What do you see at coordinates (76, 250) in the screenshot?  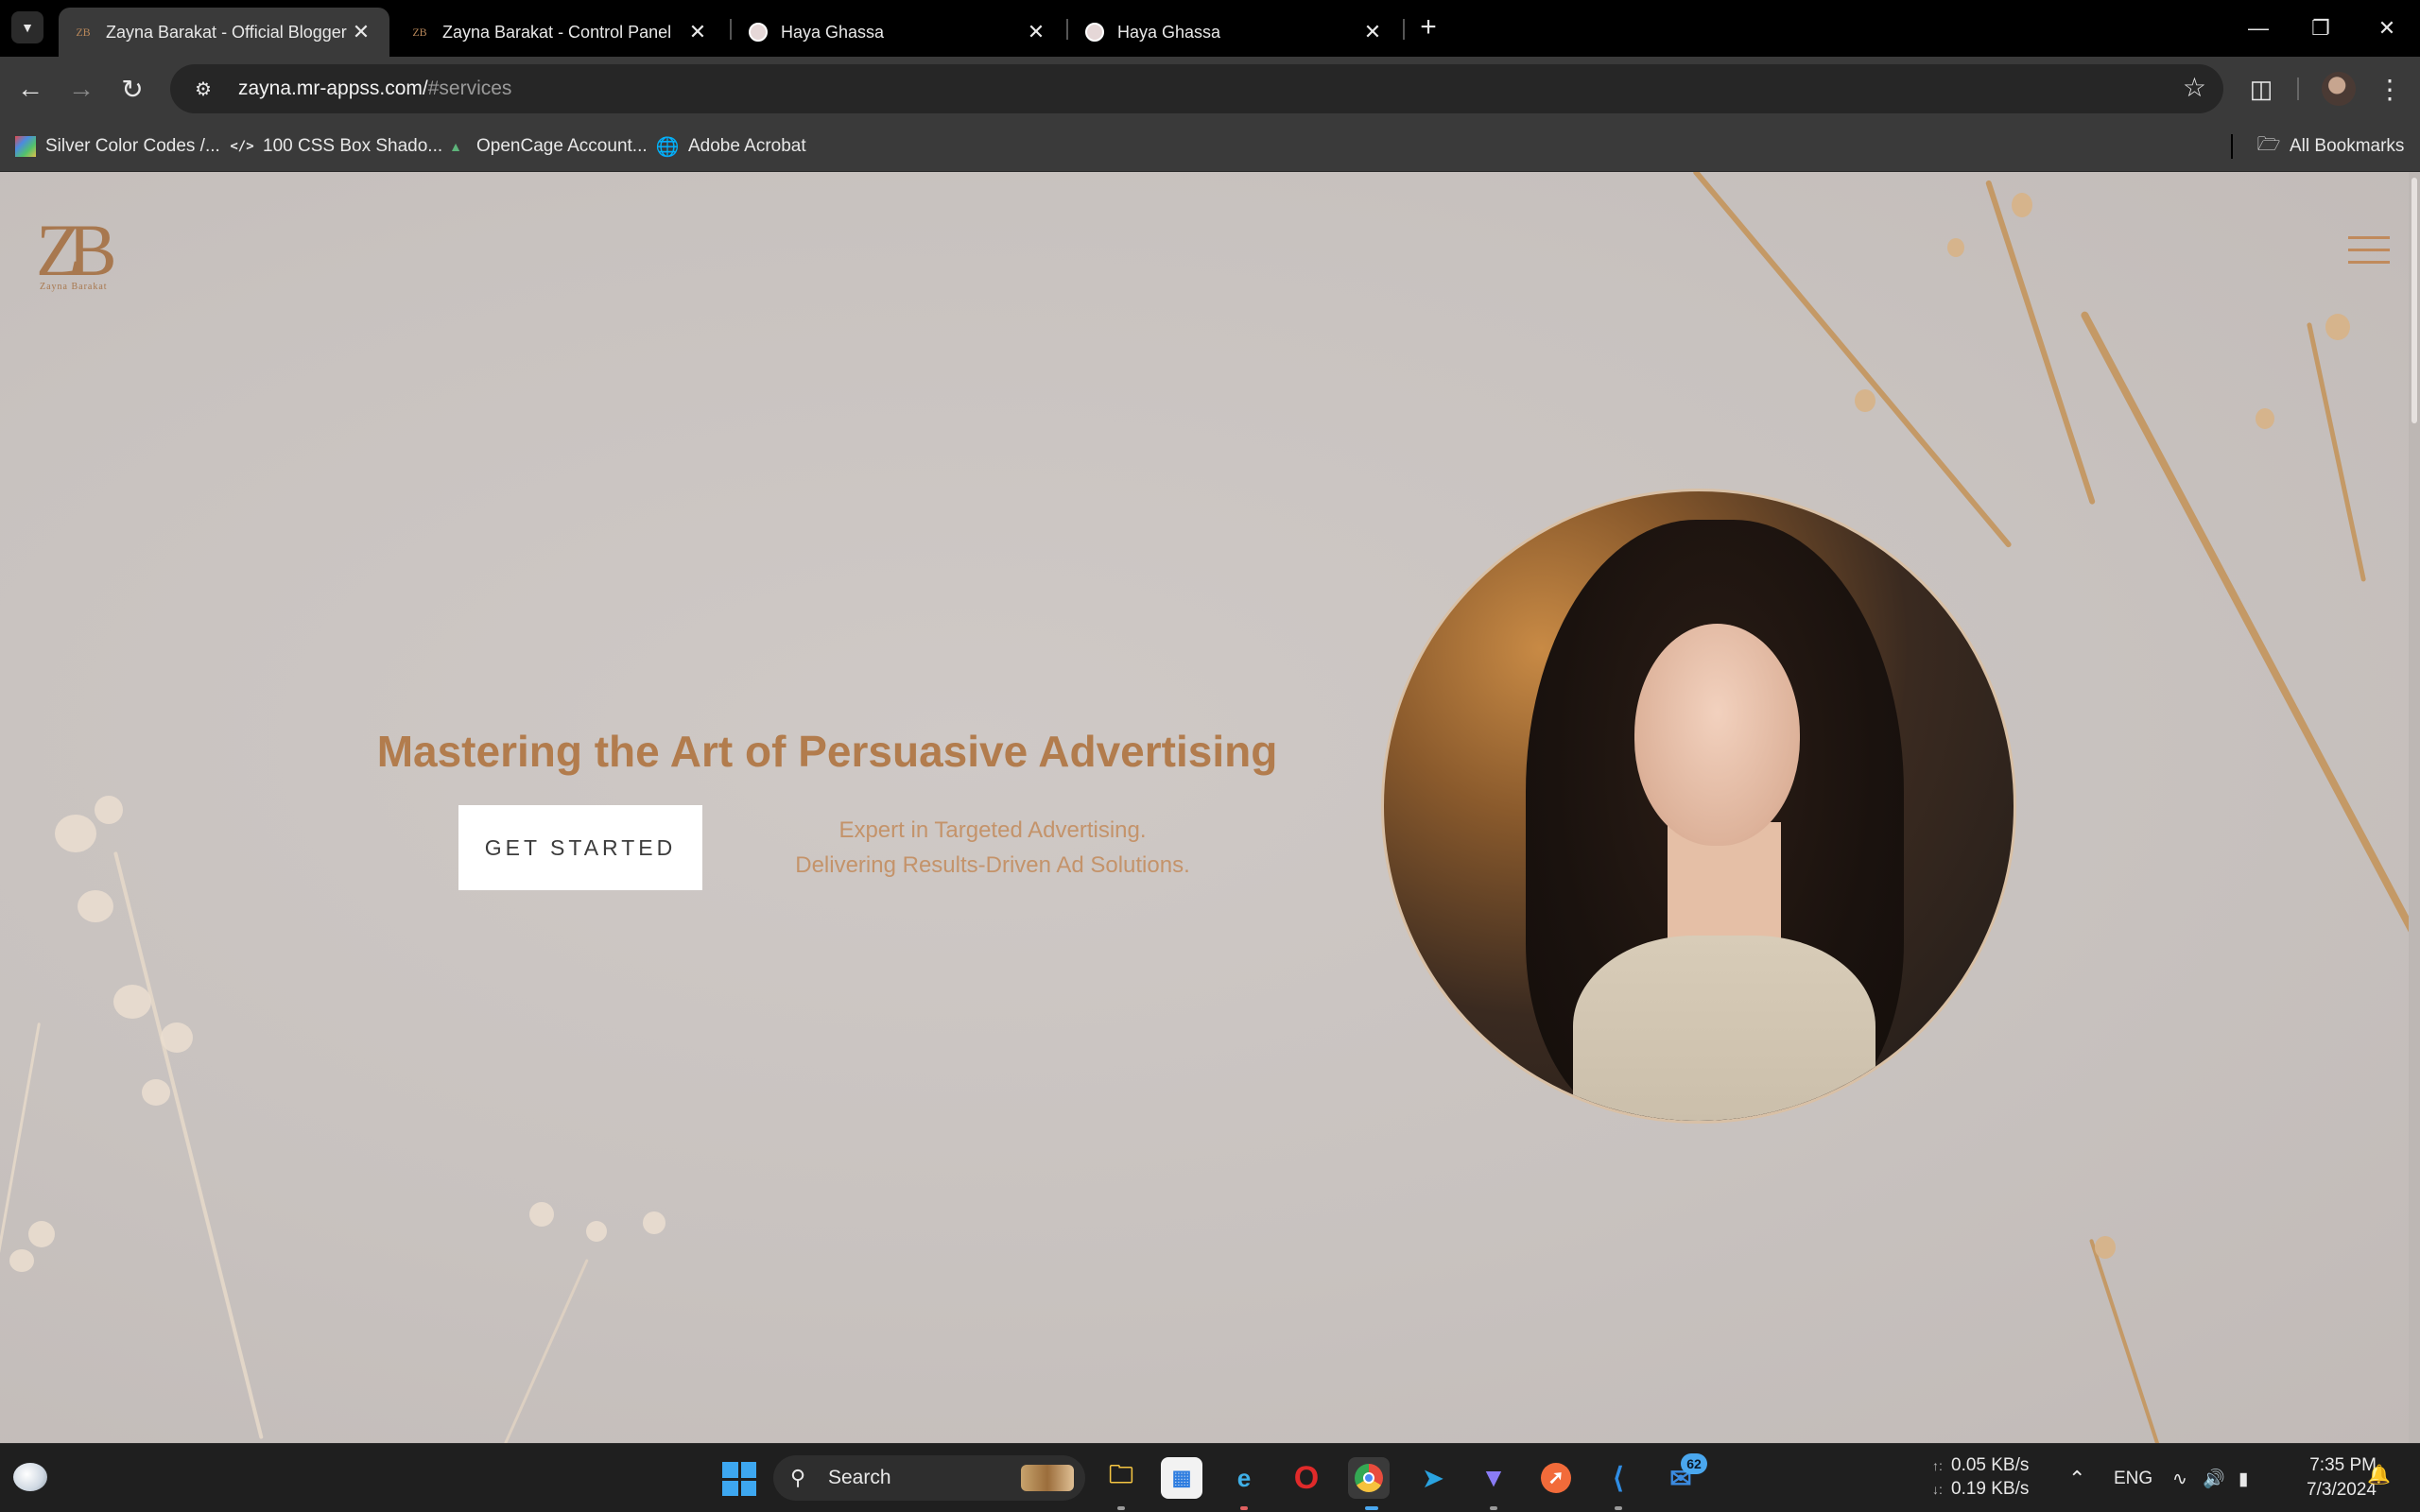 I see `logo-mark: ZB` at bounding box center [76, 250].